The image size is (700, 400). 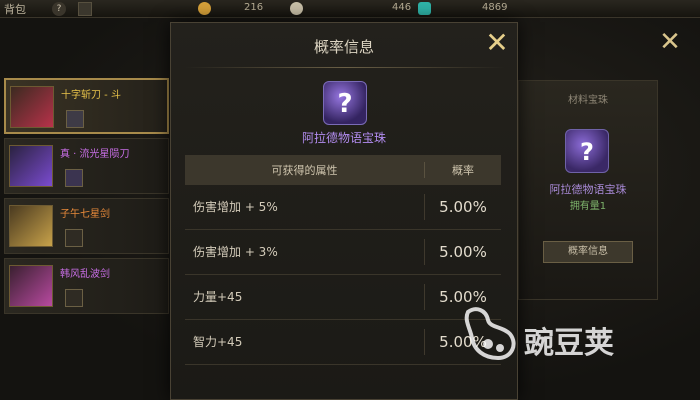 What do you see at coordinates (588, 252) in the screenshot?
I see `probability-info-button: 概率信息` at bounding box center [588, 252].